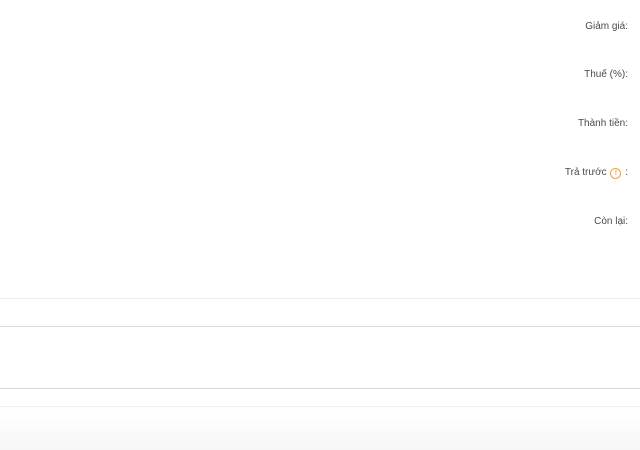 This screenshot has height=450, width=640. I want to click on footer-area, so click(320, 428).